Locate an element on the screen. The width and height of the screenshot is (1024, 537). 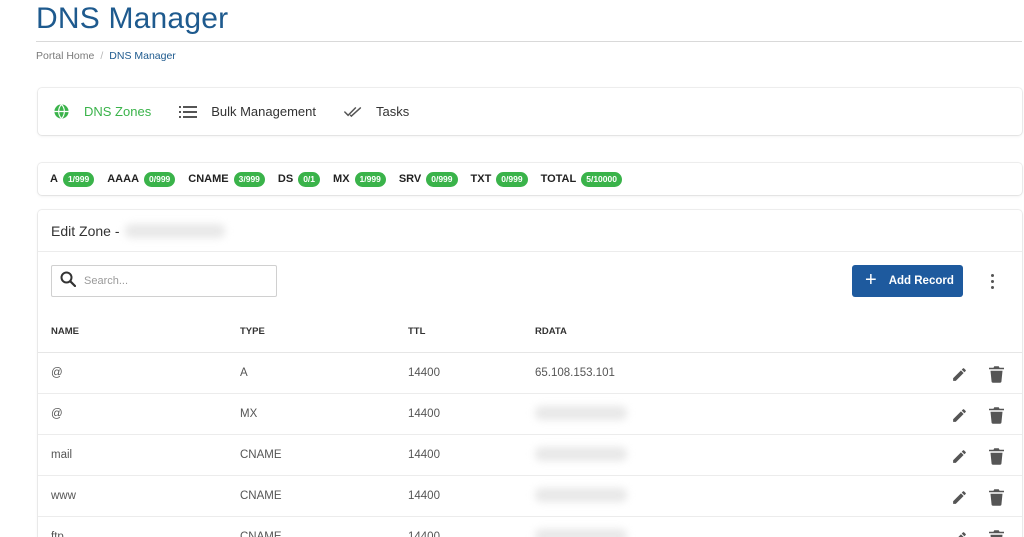
tabs-bar: DNS Zones Bulk Management Tasks is located at coordinates (530, 111).